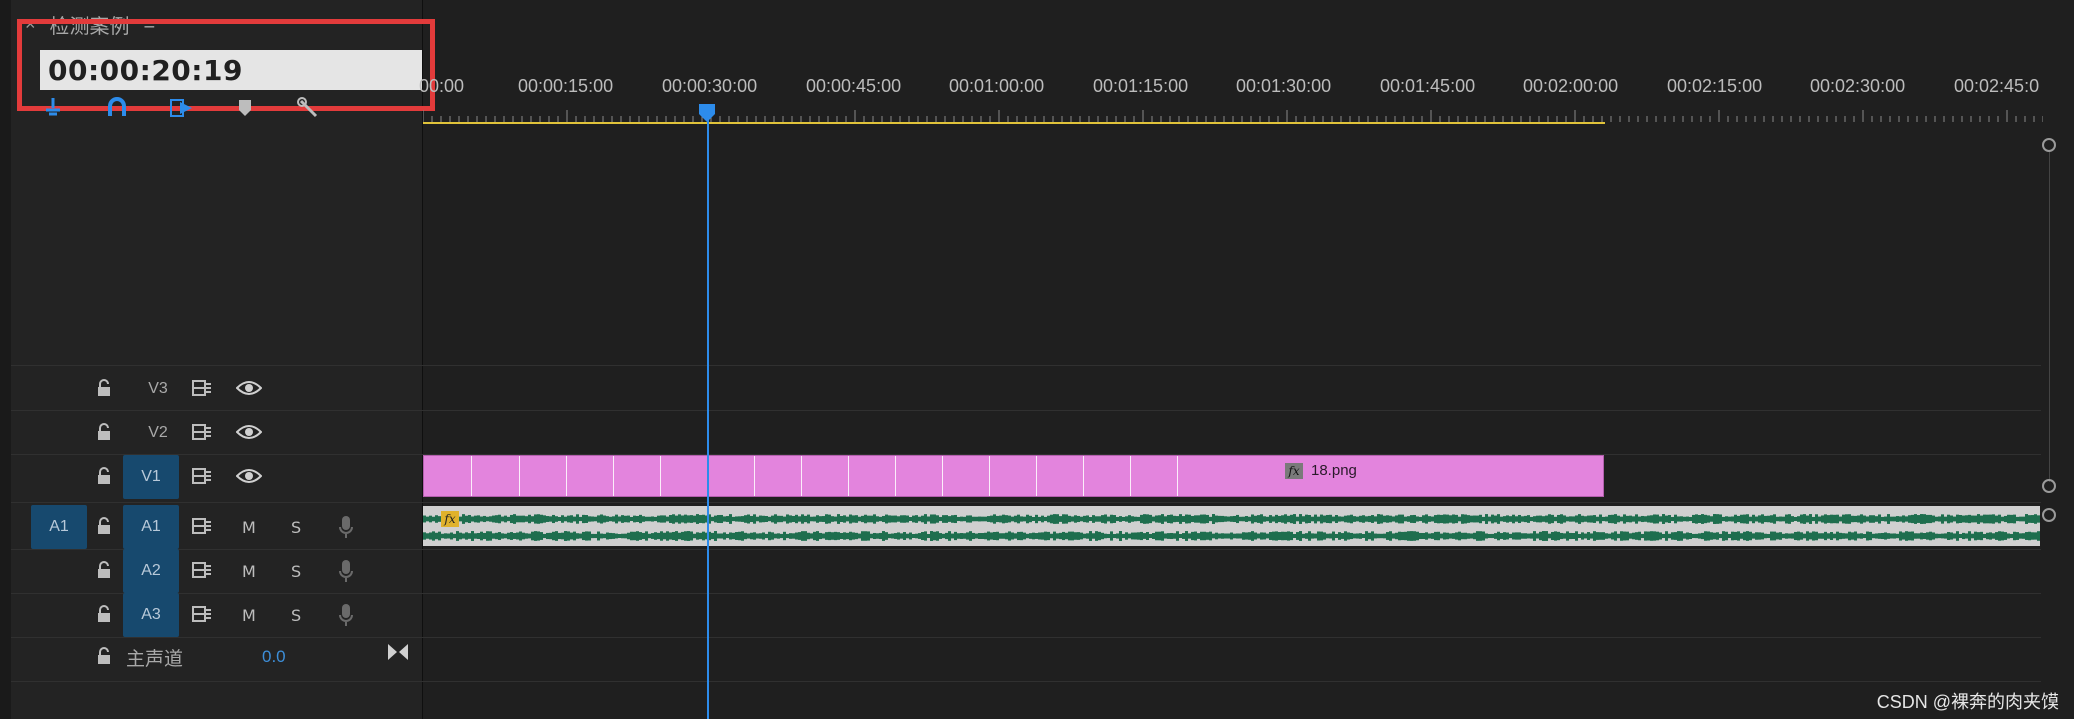 This screenshot has width=2074, height=719. I want to click on track-header-master: 主声道 0.0, so click(216, 659).